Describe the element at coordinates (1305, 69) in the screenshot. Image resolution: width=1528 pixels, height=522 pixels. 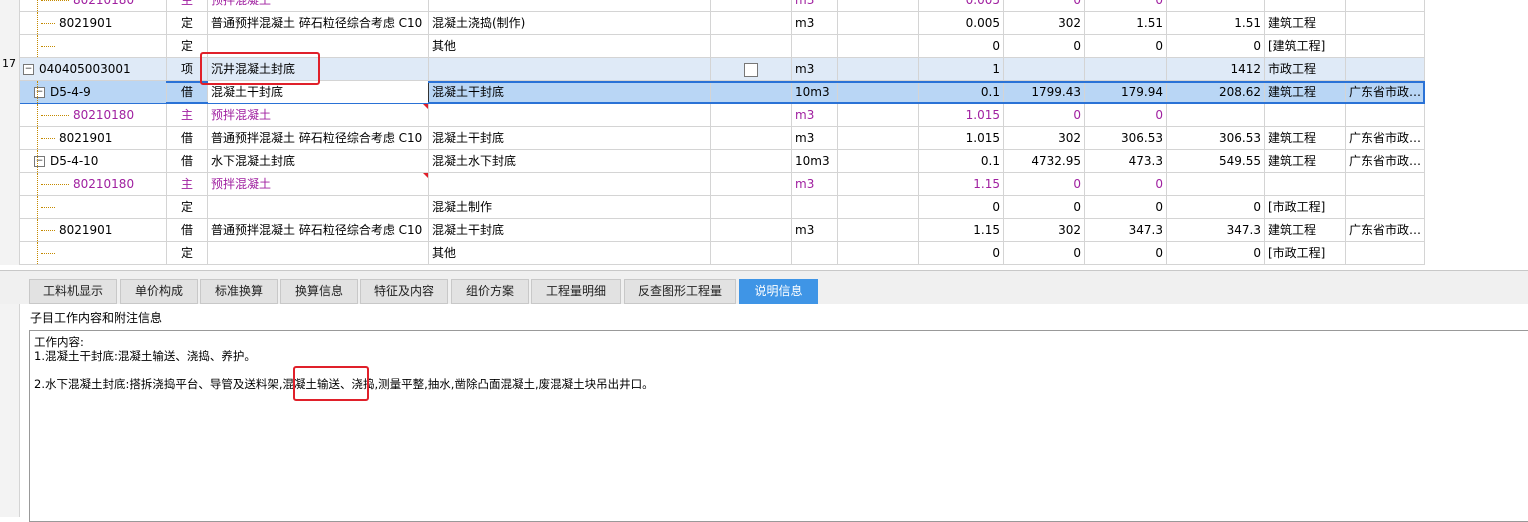
I see `cell-c10: 市政工程` at that location.